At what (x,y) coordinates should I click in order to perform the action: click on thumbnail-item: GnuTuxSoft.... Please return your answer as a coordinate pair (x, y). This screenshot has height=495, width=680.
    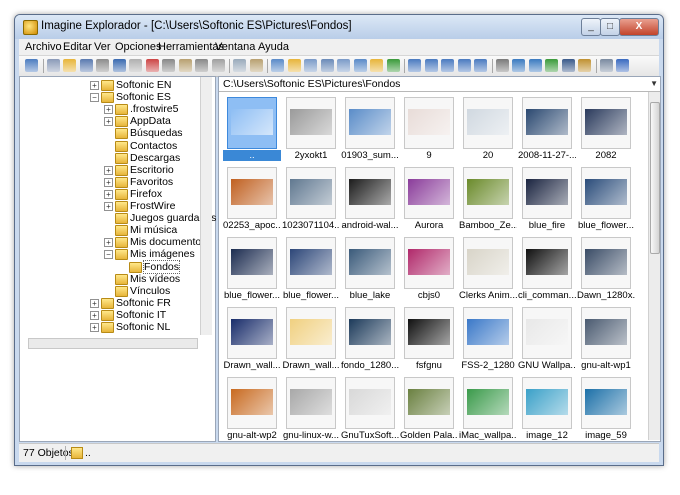
    Looking at the image, I should click on (370, 408).